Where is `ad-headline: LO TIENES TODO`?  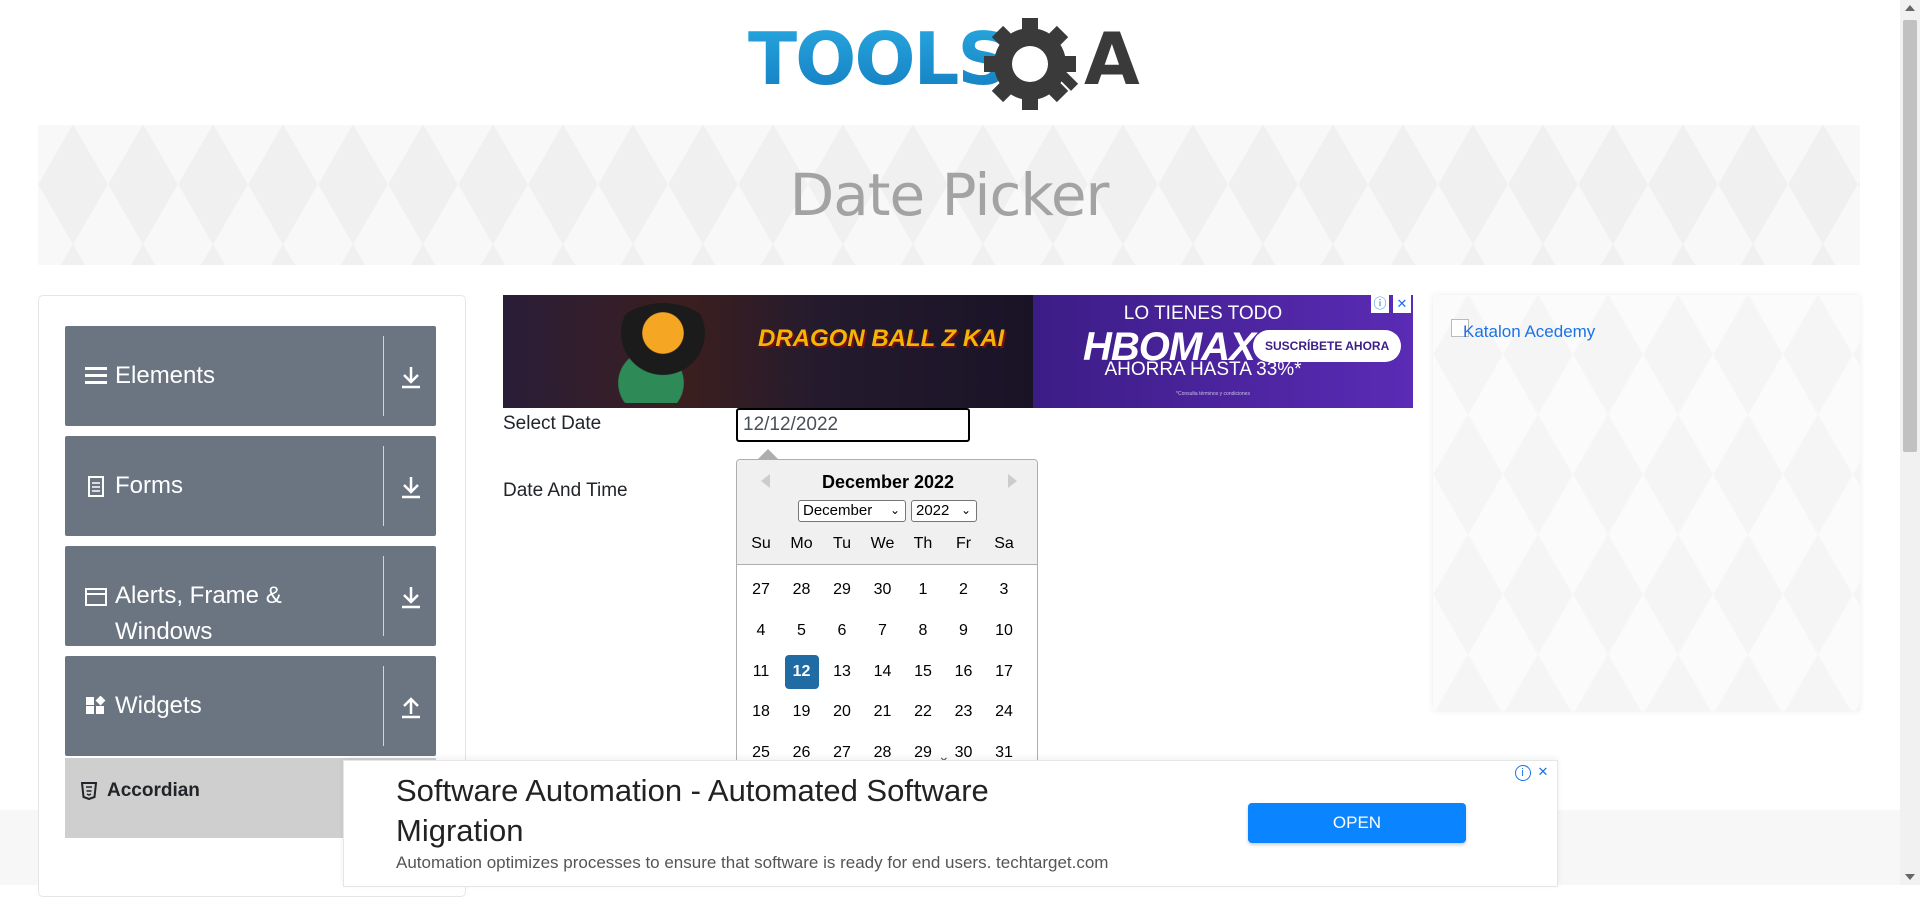
ad-headline: LO TIENES TODO is located at coordinates (1203, 313).